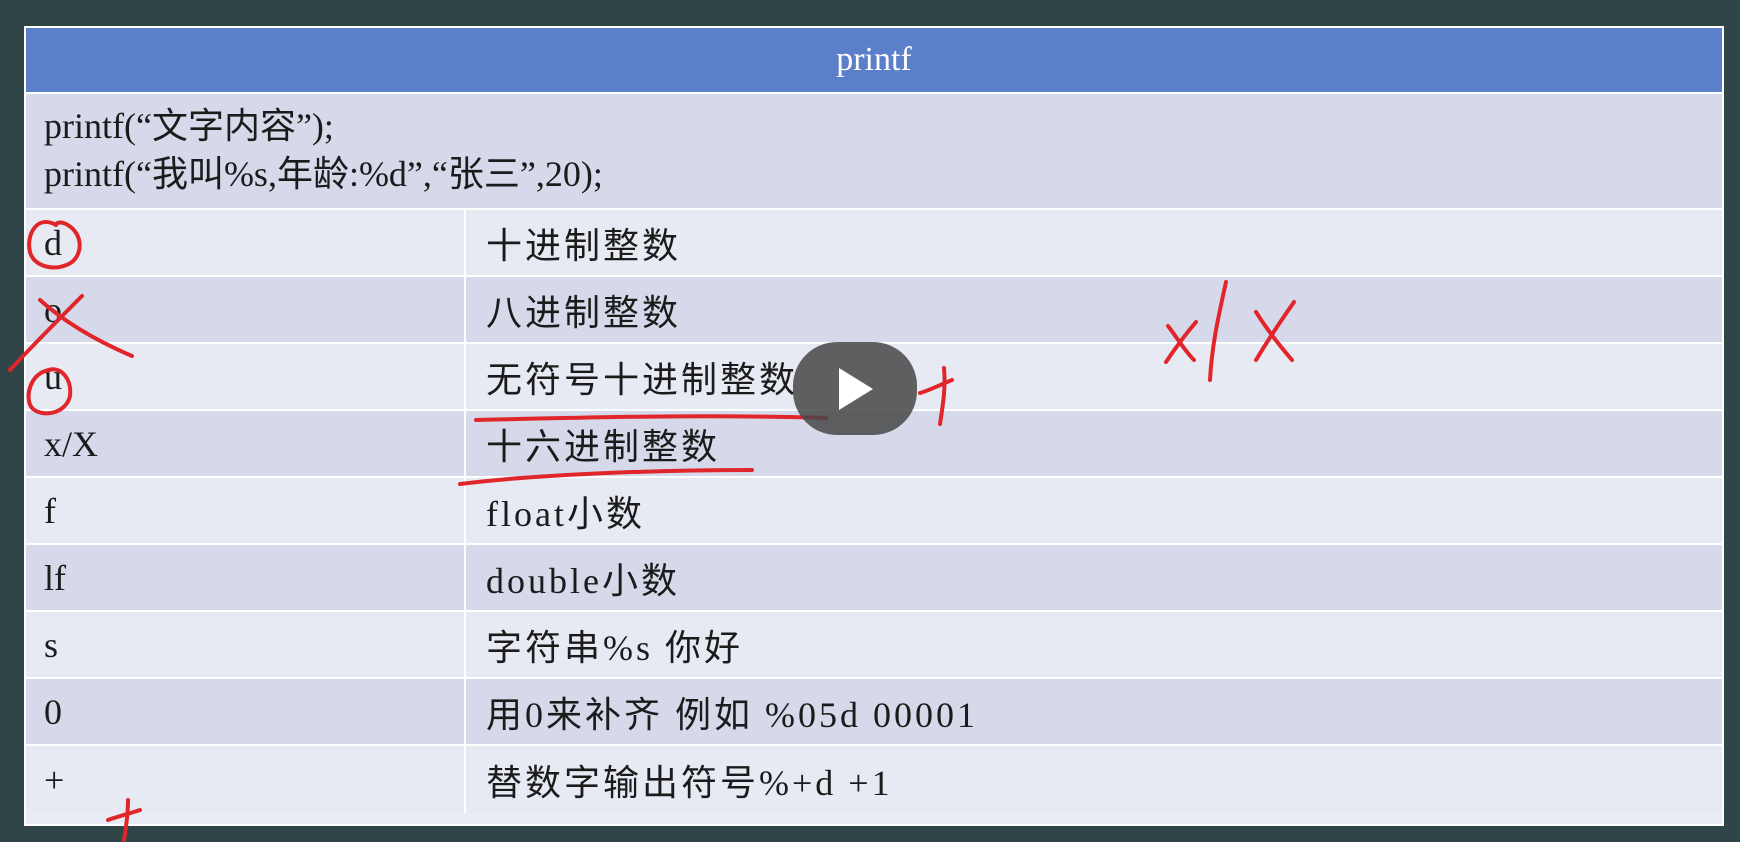  What do you see at coordinates (689, 782) in the screenshot?
I see `format-description: 替数字输出符号%+d +1` at bounding box center [689, 782].